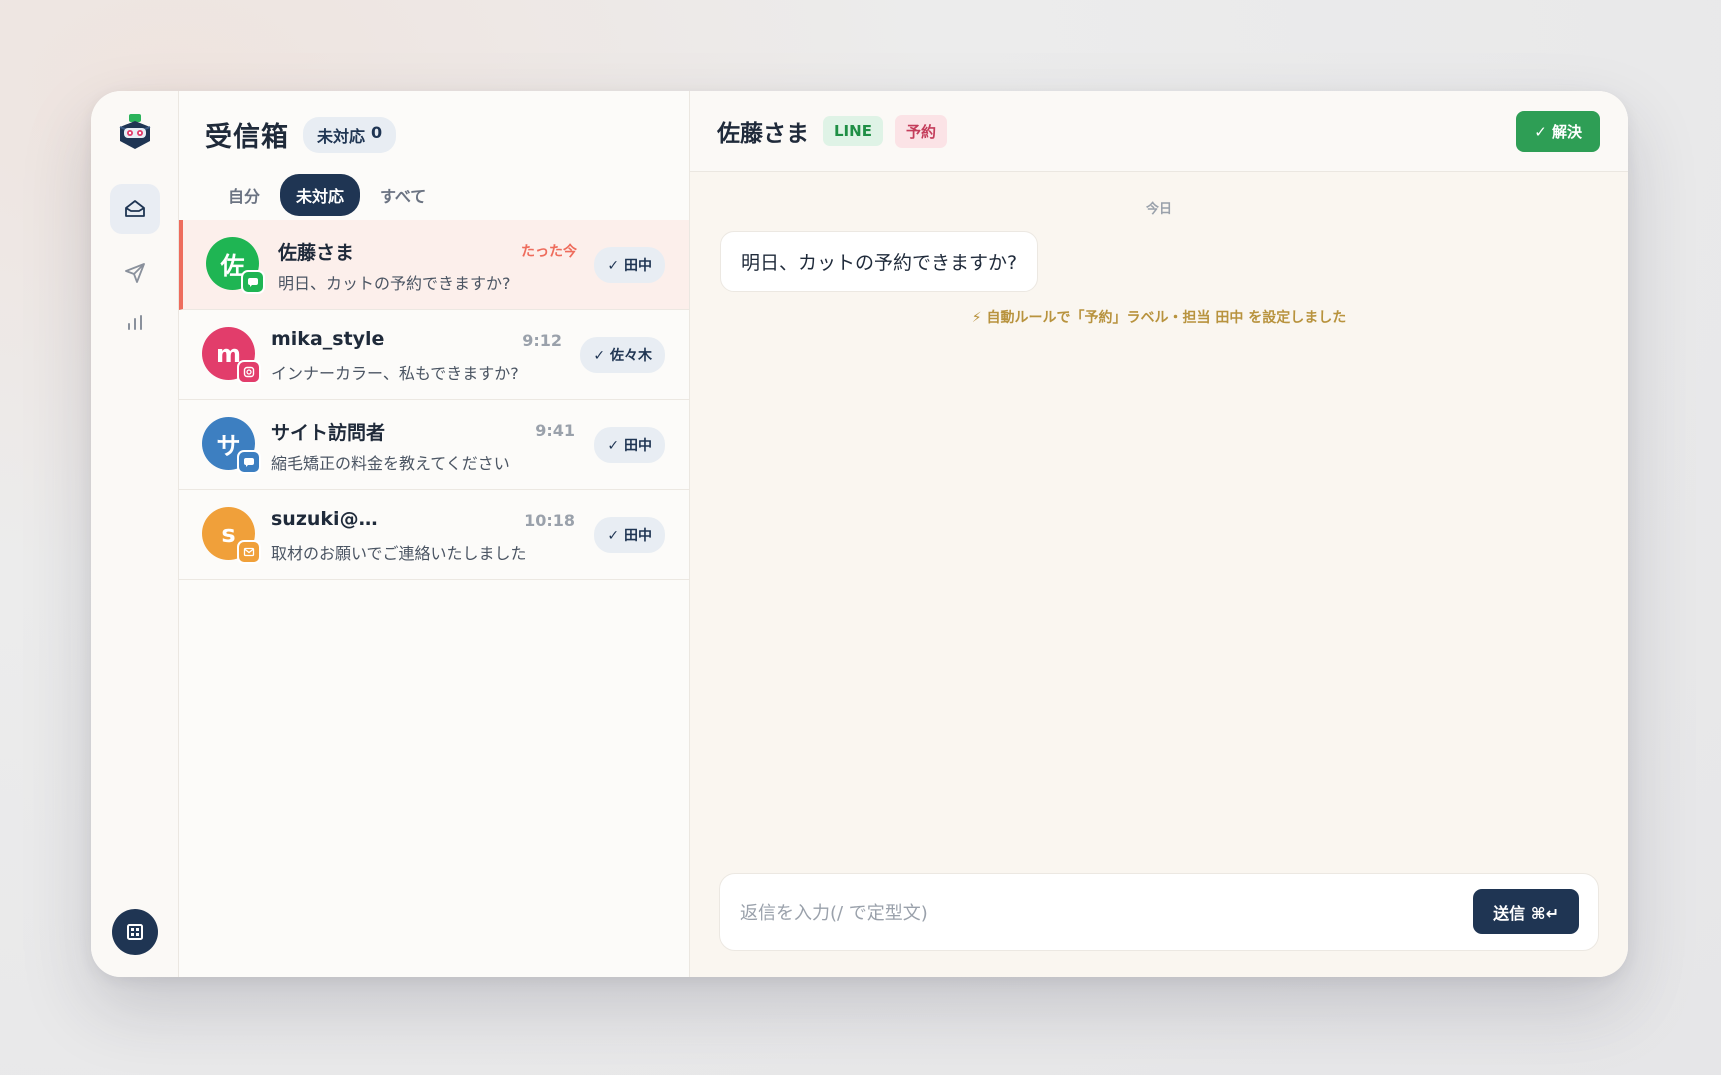 The height and width of the screenshot is (1075, 1721). What do you see at coordinates (341, 136) in the screenshot?
I see `unhandled-label: 未対応` at bounding box center [341, 136].